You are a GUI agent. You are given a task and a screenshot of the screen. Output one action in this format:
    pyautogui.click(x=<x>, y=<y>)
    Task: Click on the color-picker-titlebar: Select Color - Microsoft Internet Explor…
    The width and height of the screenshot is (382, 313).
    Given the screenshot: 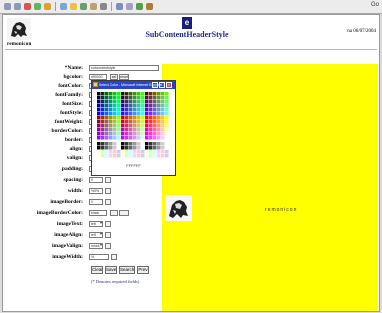 What is the action you would take?
    pyautogui.click(x=133, y=85)
    